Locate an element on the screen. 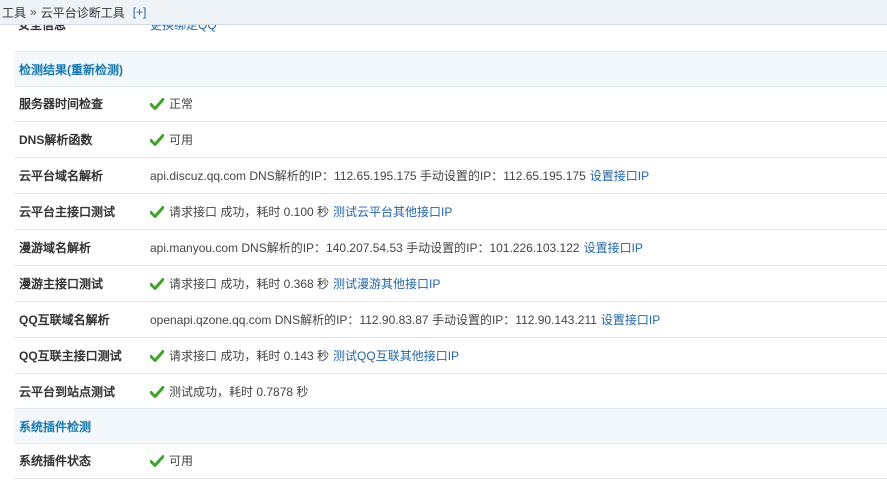 The width and height of the screenshot is (887, 487). breadcrumb: 工具 » 云平台诊断工具 [+] is located at coordinates (443, 12).